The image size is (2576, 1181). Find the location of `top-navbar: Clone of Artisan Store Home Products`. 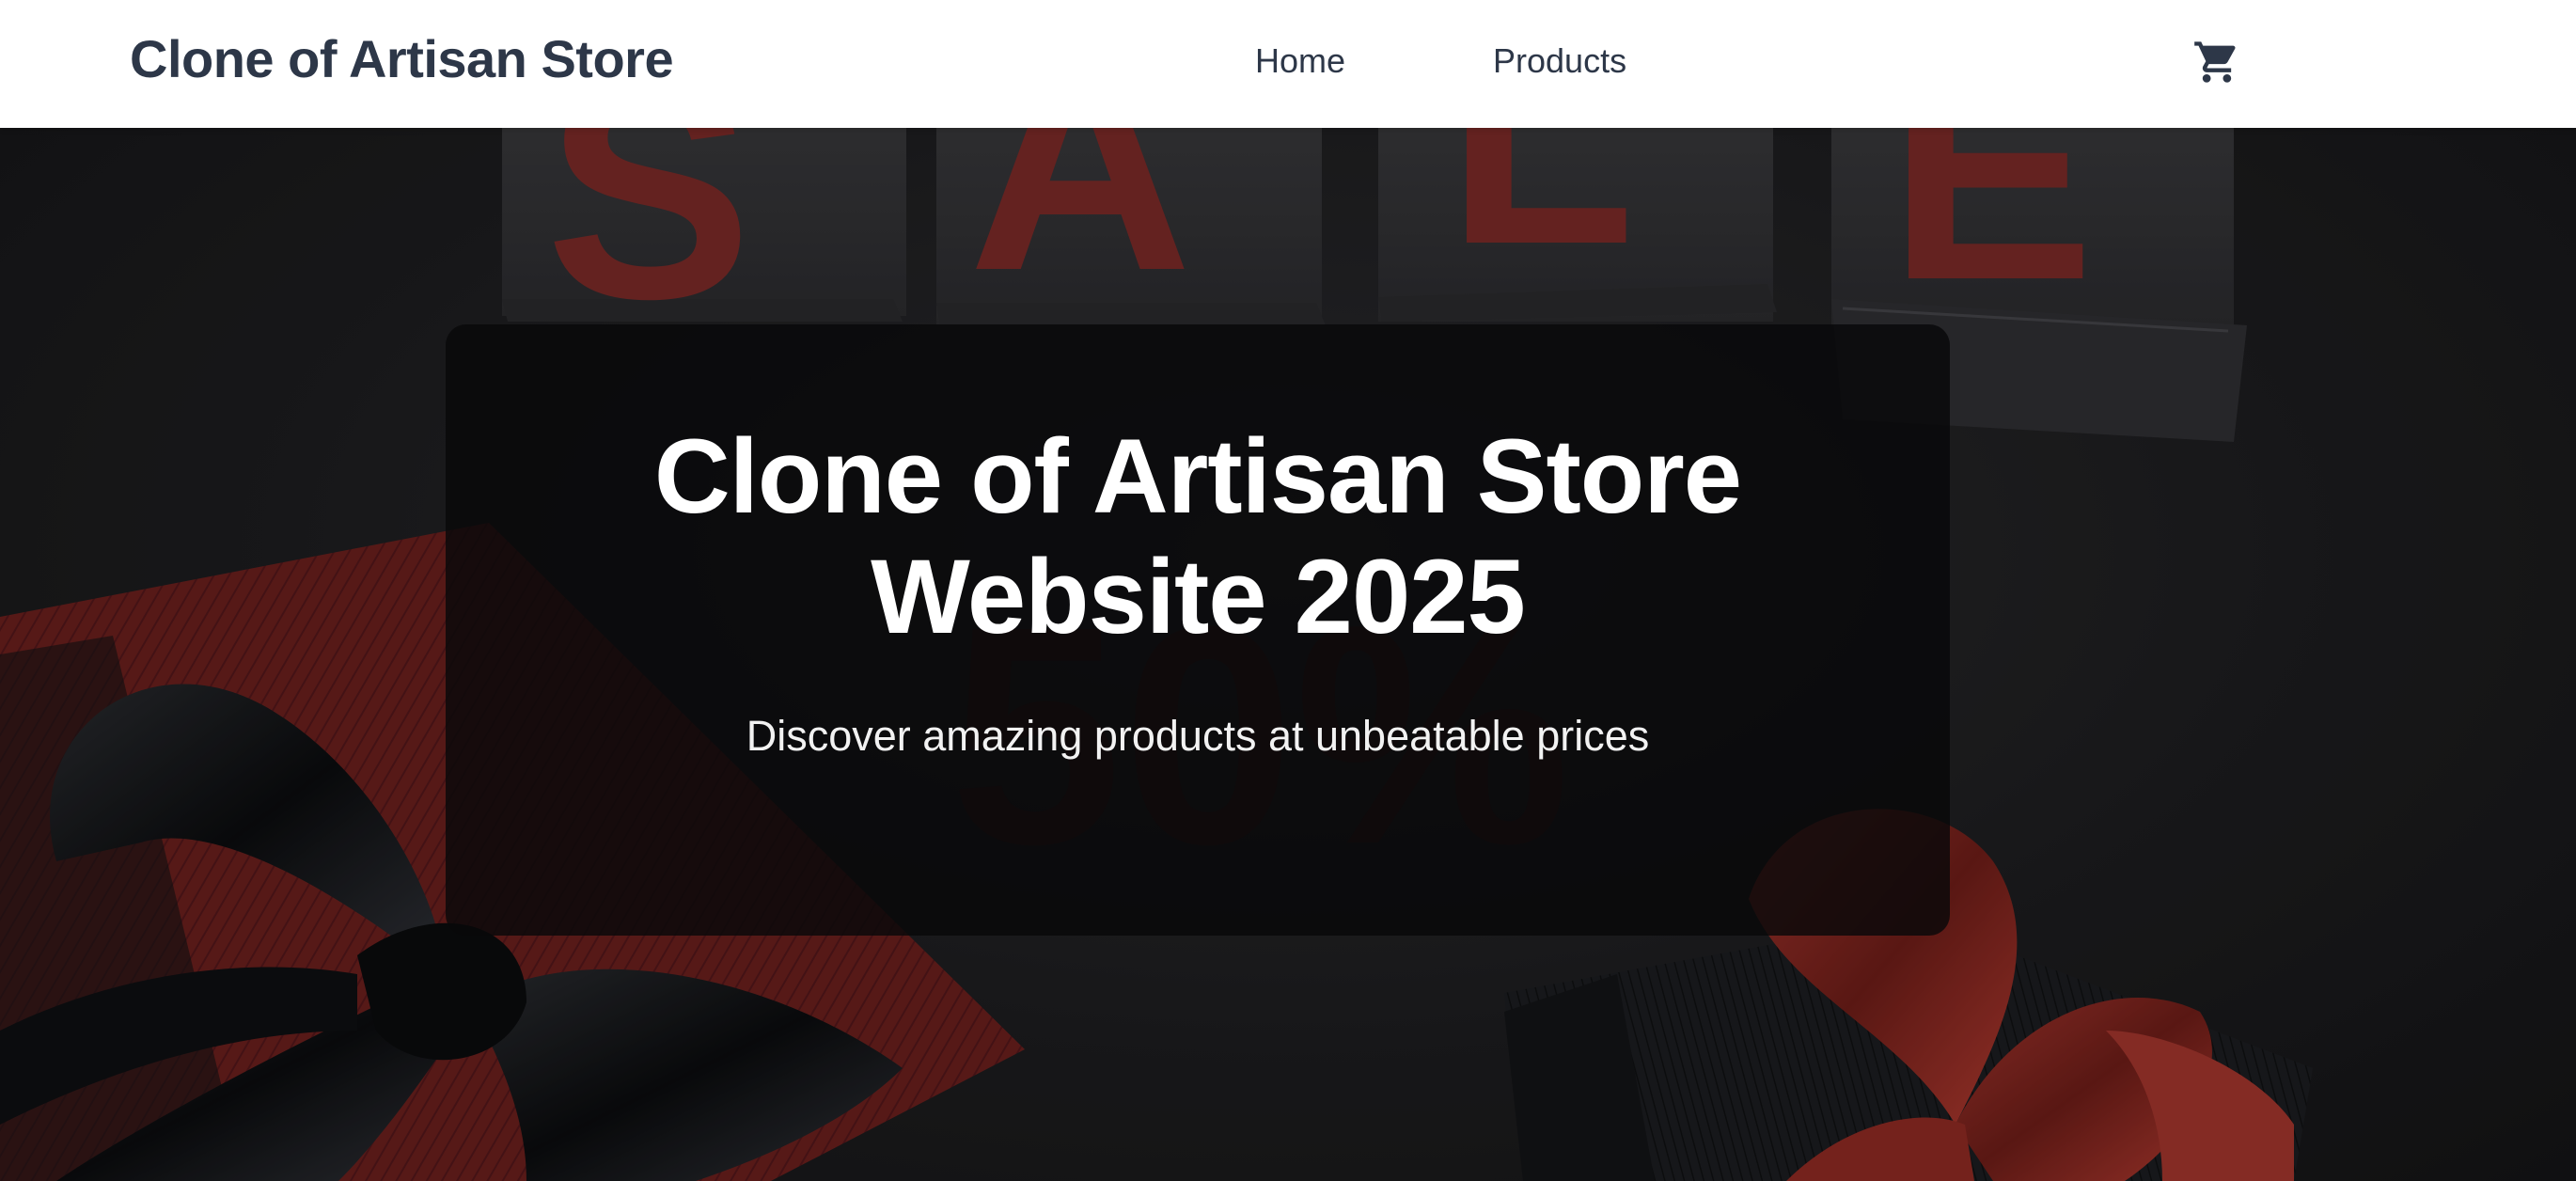

top-navbar: Clone of Artisan Store Home Products is located at coordinates (1288, 64).